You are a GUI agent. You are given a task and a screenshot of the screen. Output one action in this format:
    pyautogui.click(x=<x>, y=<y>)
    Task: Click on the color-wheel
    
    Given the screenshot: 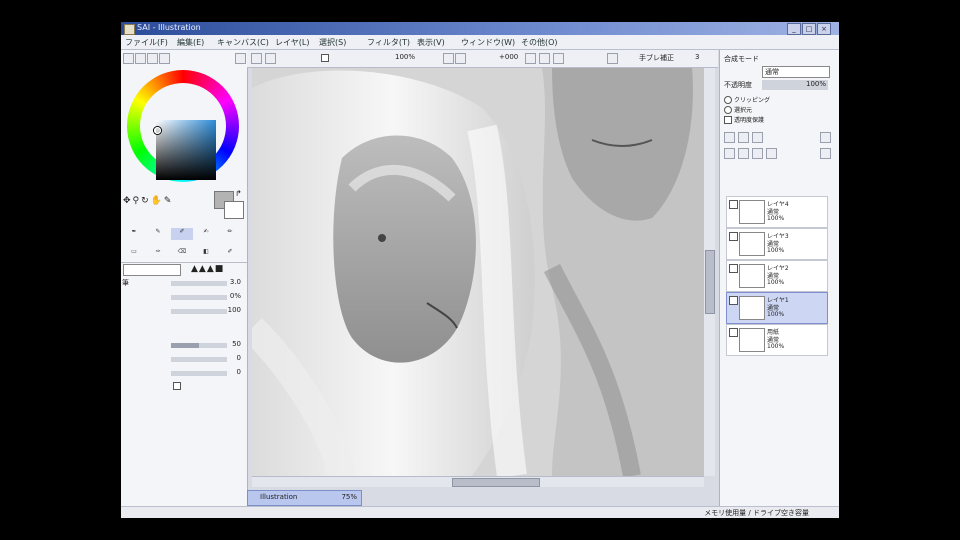 What is the action you would take?
    pyautogui.click(x=183, y=126)
    